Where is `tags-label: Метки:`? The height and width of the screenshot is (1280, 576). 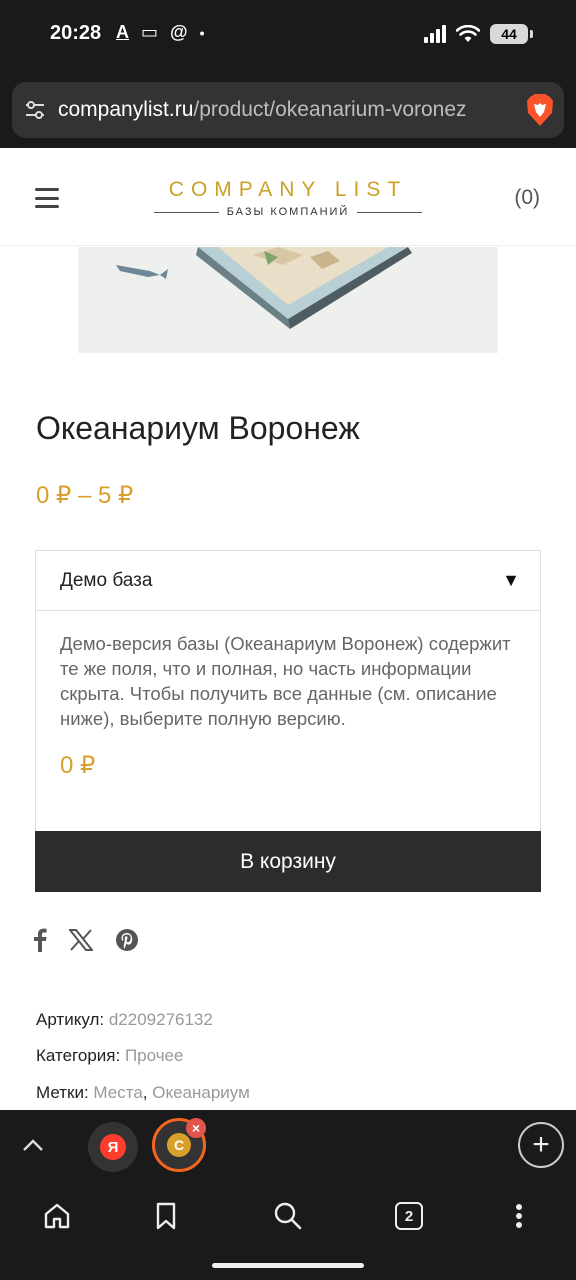
tags-label: Метки: is located at coordinates (62, 1092).